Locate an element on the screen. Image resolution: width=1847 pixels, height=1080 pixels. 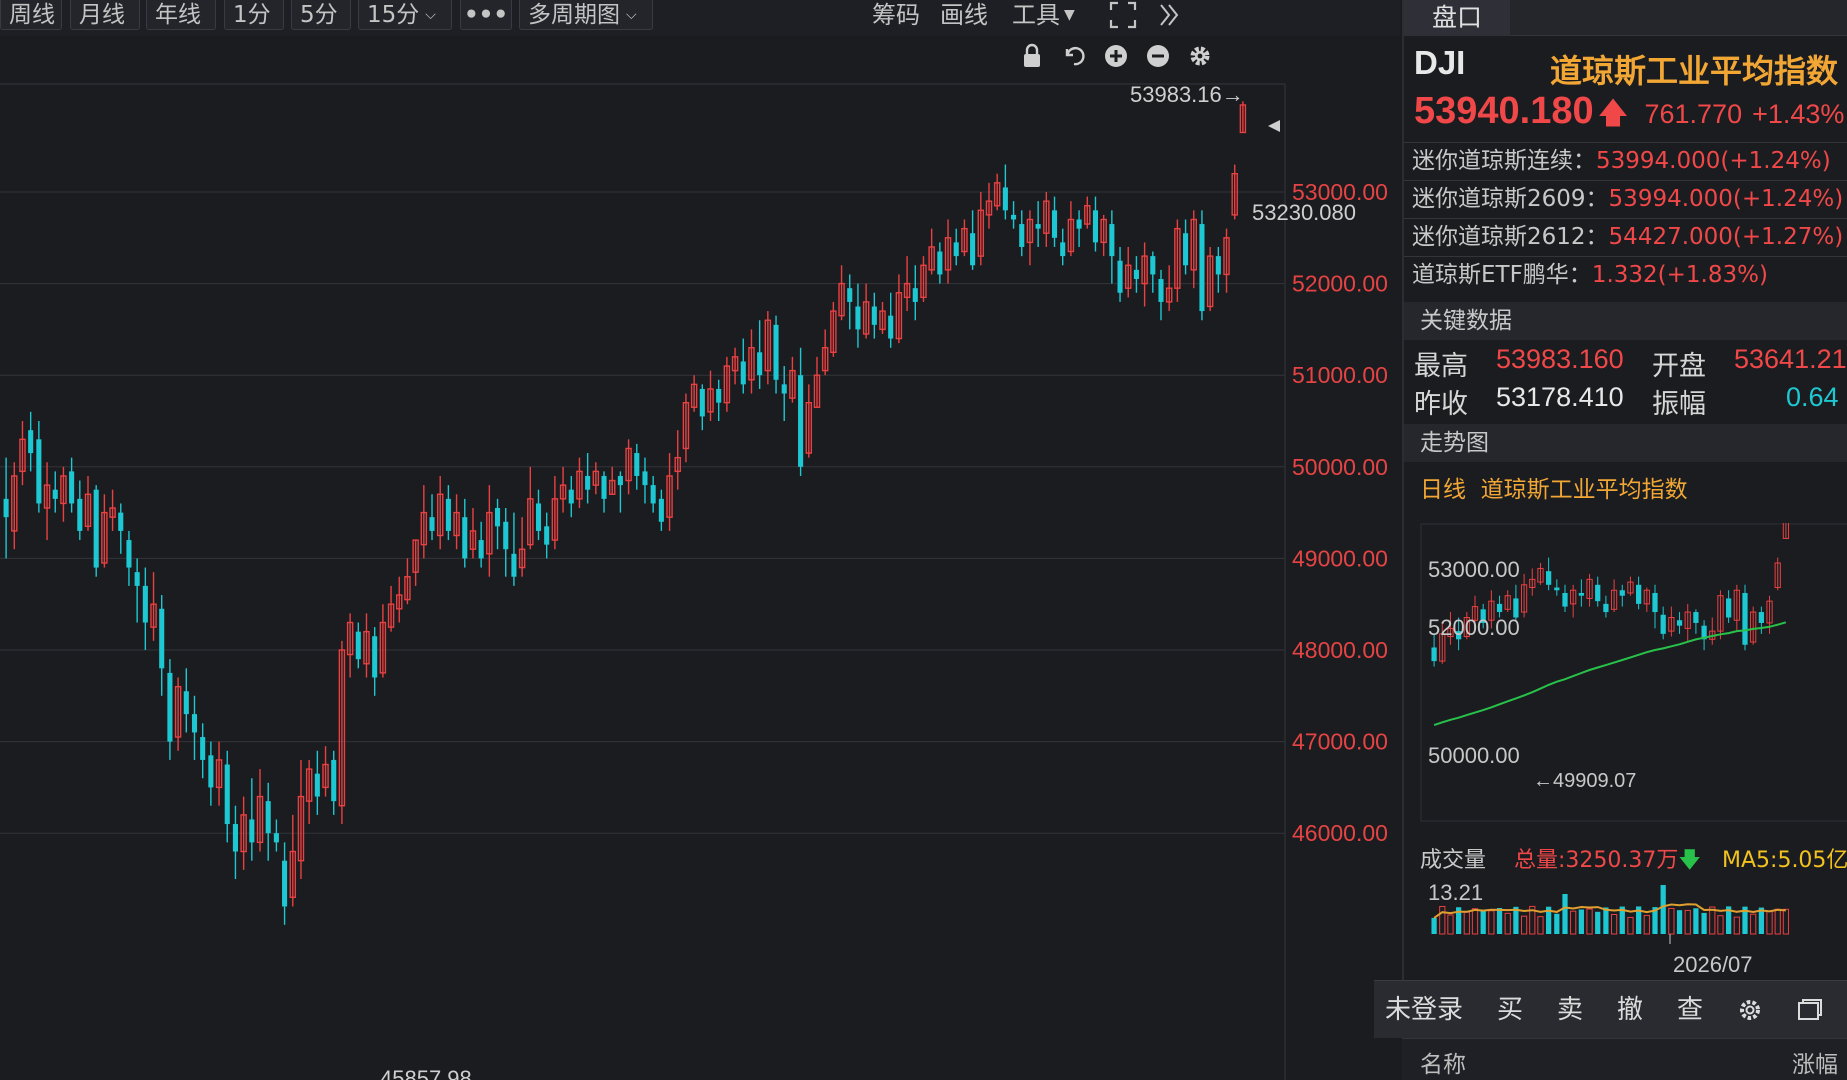
cancel-order-button: 撤 is located at coordinates (1630, 1010).